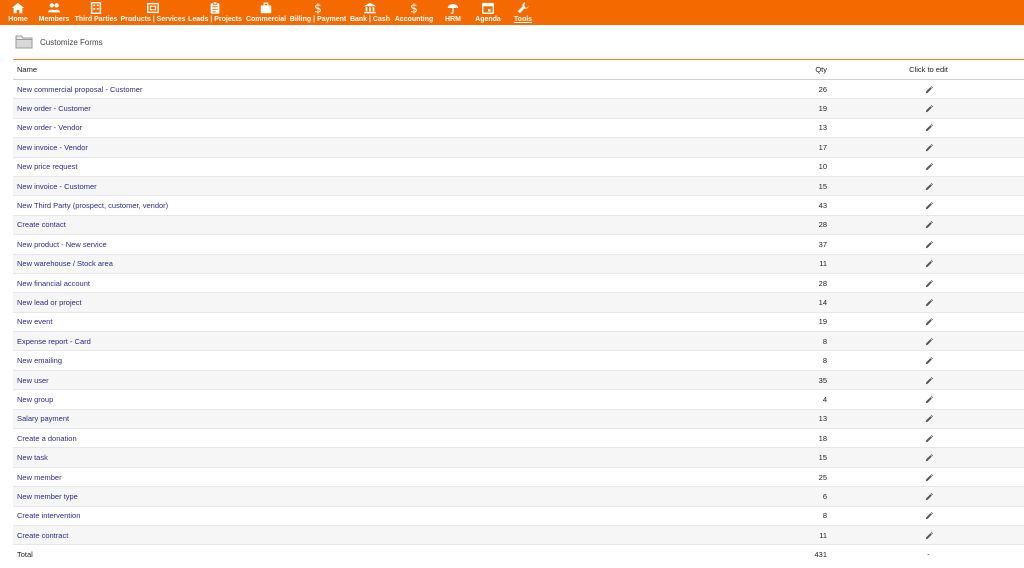 The height and width of the screenshot is (568, 1024). I want to click on form-name-link: New invoice - Vendor, so click(52, 147).